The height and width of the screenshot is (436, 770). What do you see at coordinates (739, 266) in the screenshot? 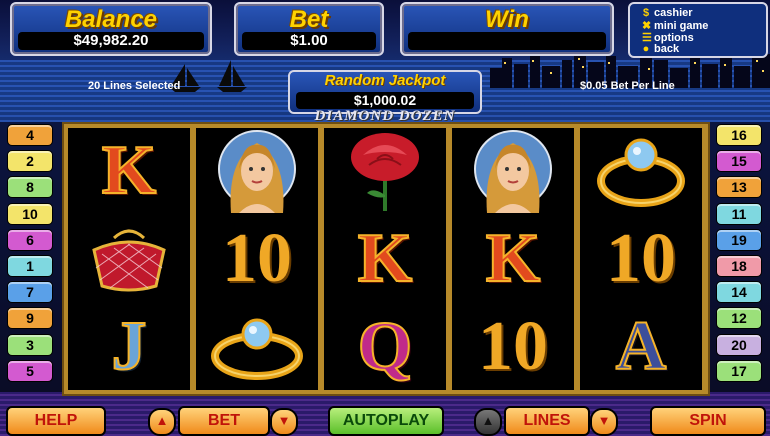
I see `payline-button: 18` at bounding box center [739, 266].